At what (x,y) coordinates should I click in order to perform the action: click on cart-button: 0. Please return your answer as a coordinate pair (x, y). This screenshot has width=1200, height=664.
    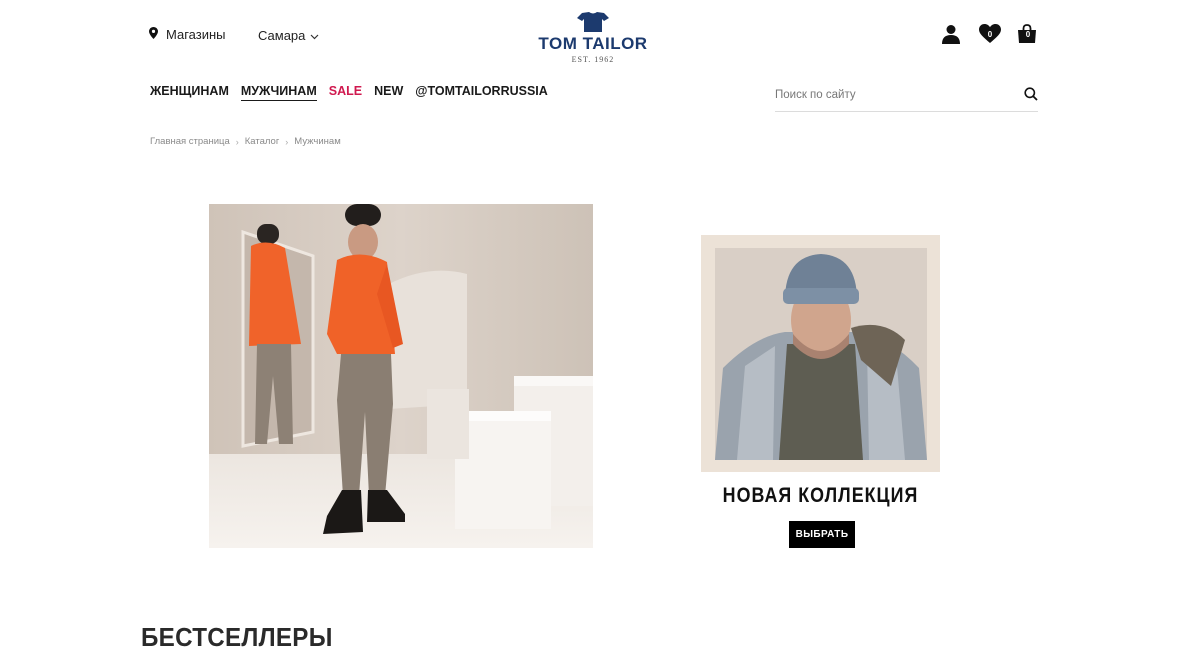
    Looking at the image, I should click on (1028, 34).